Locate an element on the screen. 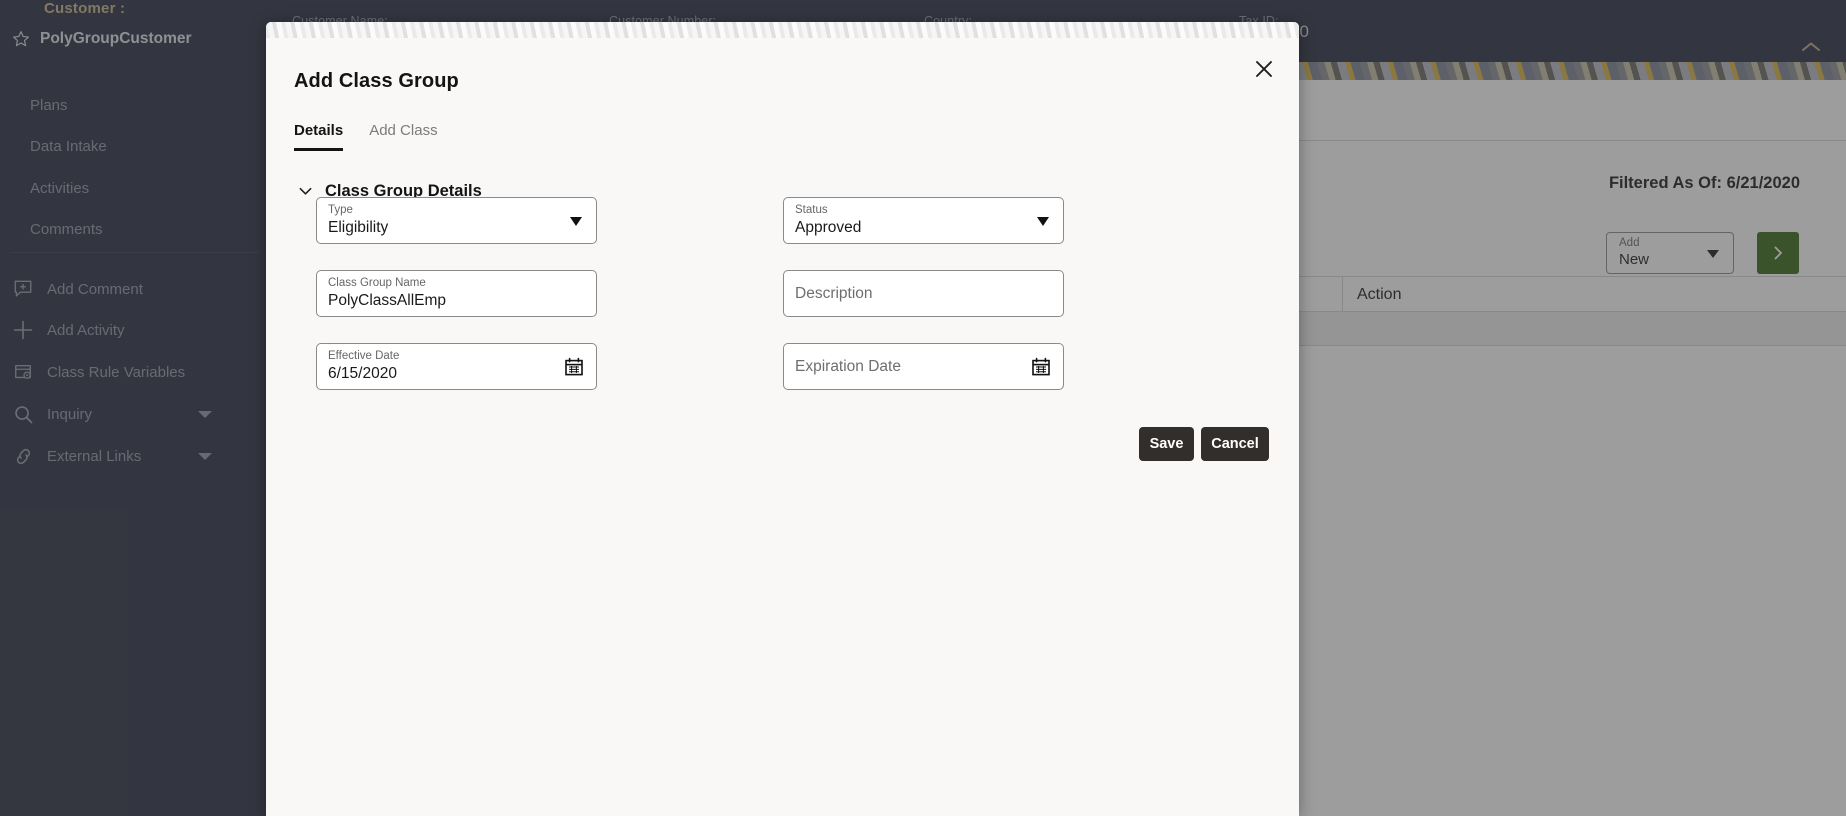 Image resolution: width=1846 pixels, height=816 pixels. save-button: Save is located at coordinates (1166, 444).